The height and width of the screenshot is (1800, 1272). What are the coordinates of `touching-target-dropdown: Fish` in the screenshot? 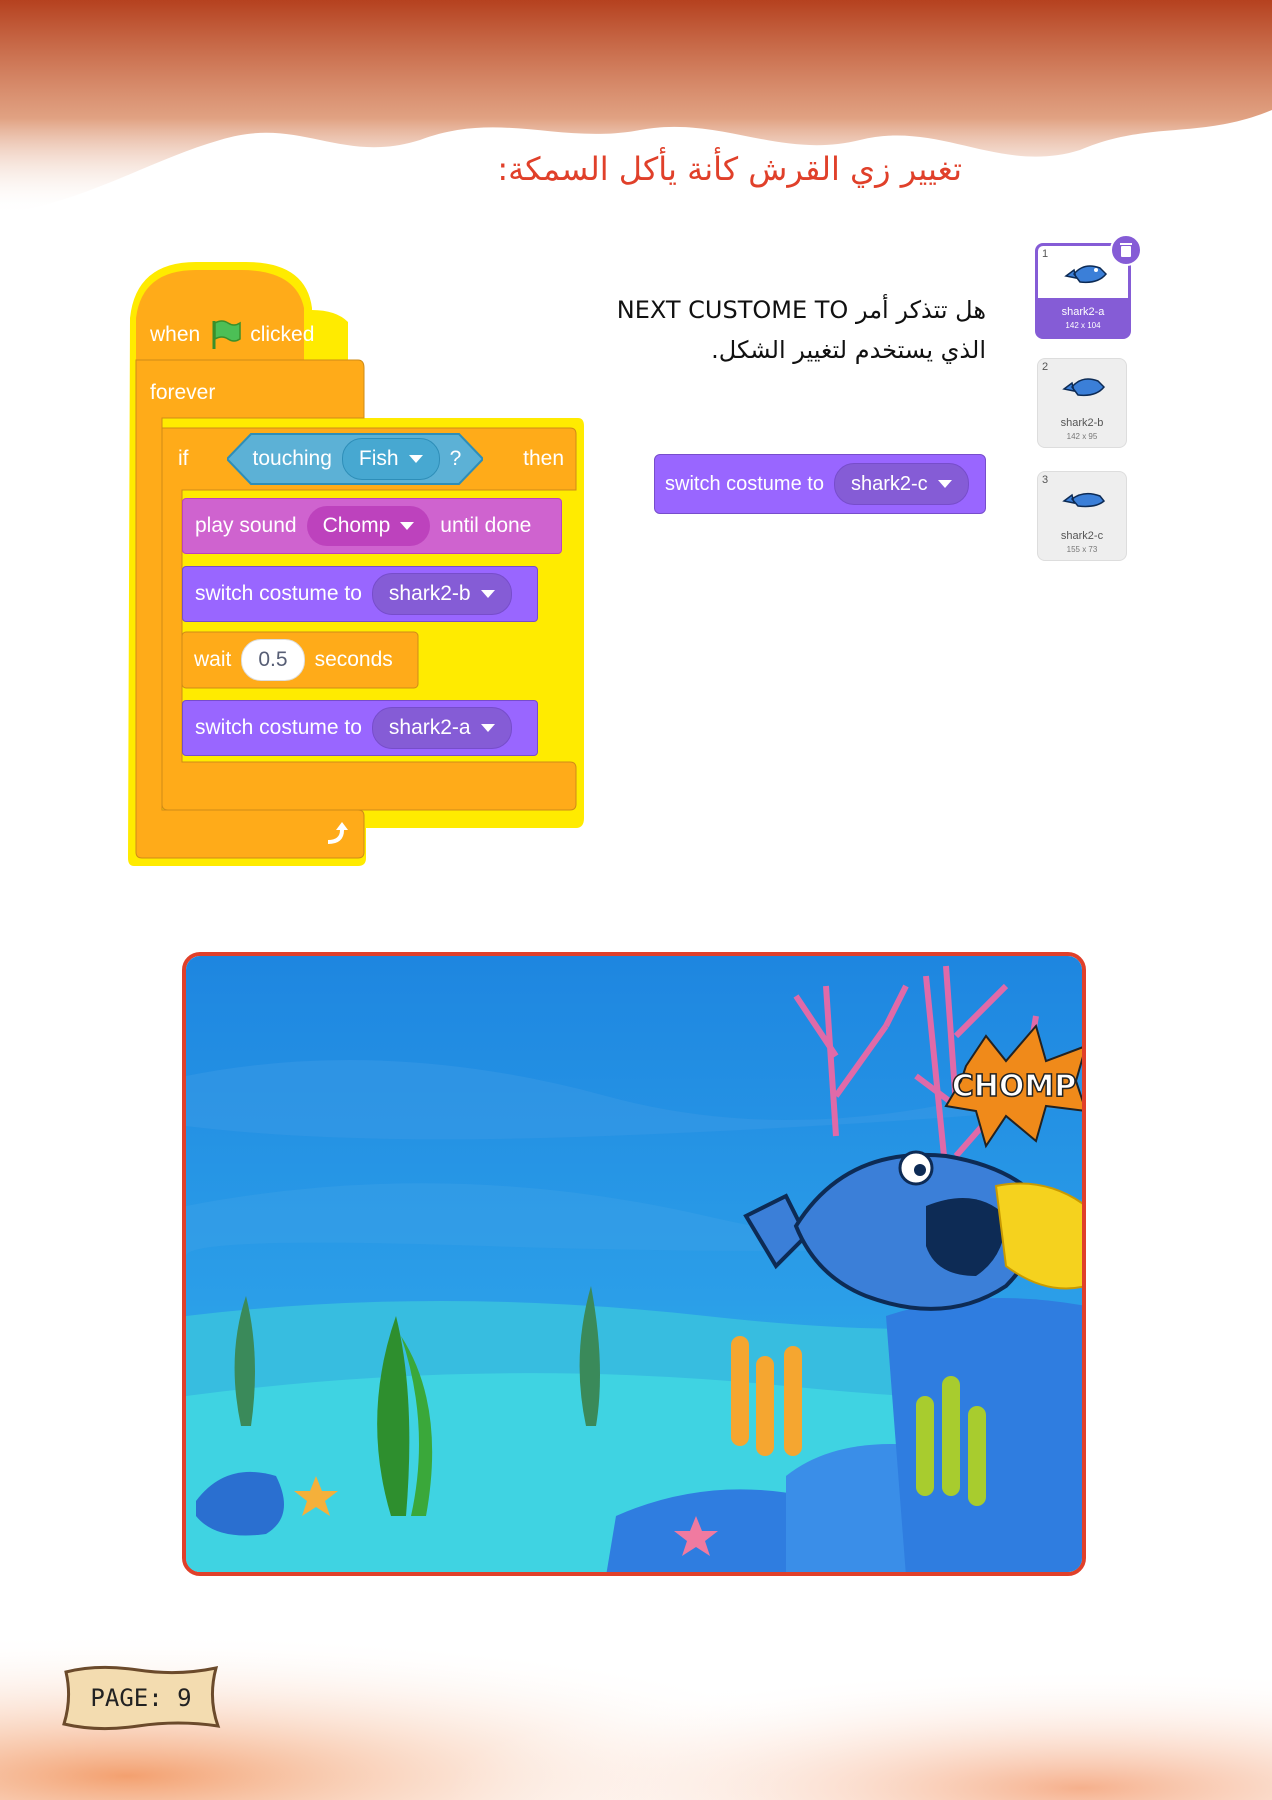 It's located at (390, 459).